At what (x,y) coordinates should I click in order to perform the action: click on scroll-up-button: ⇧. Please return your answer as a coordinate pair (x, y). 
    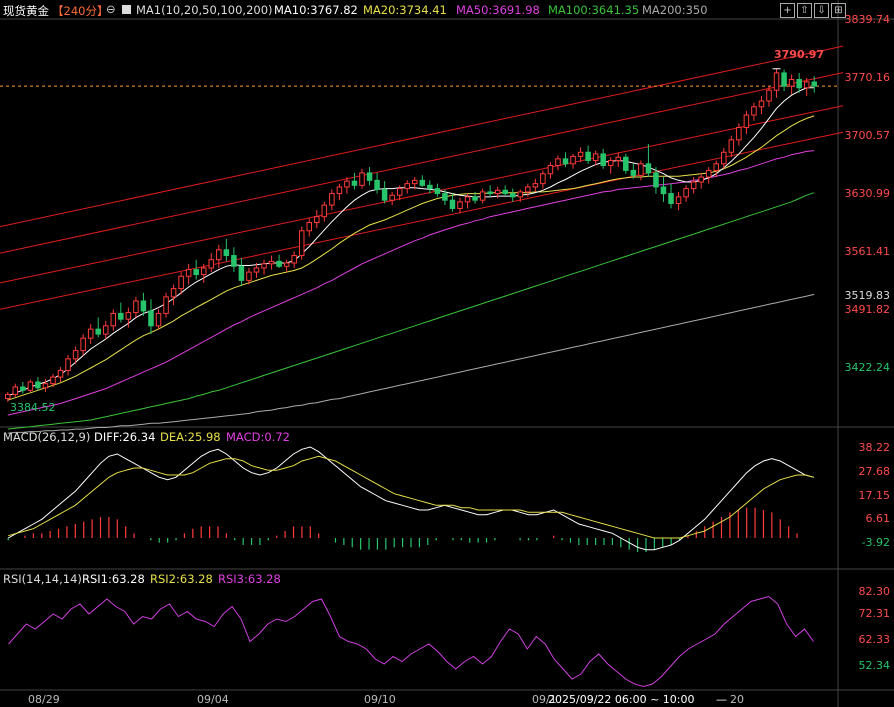
    Looking at the image, I should click on (804, 10).